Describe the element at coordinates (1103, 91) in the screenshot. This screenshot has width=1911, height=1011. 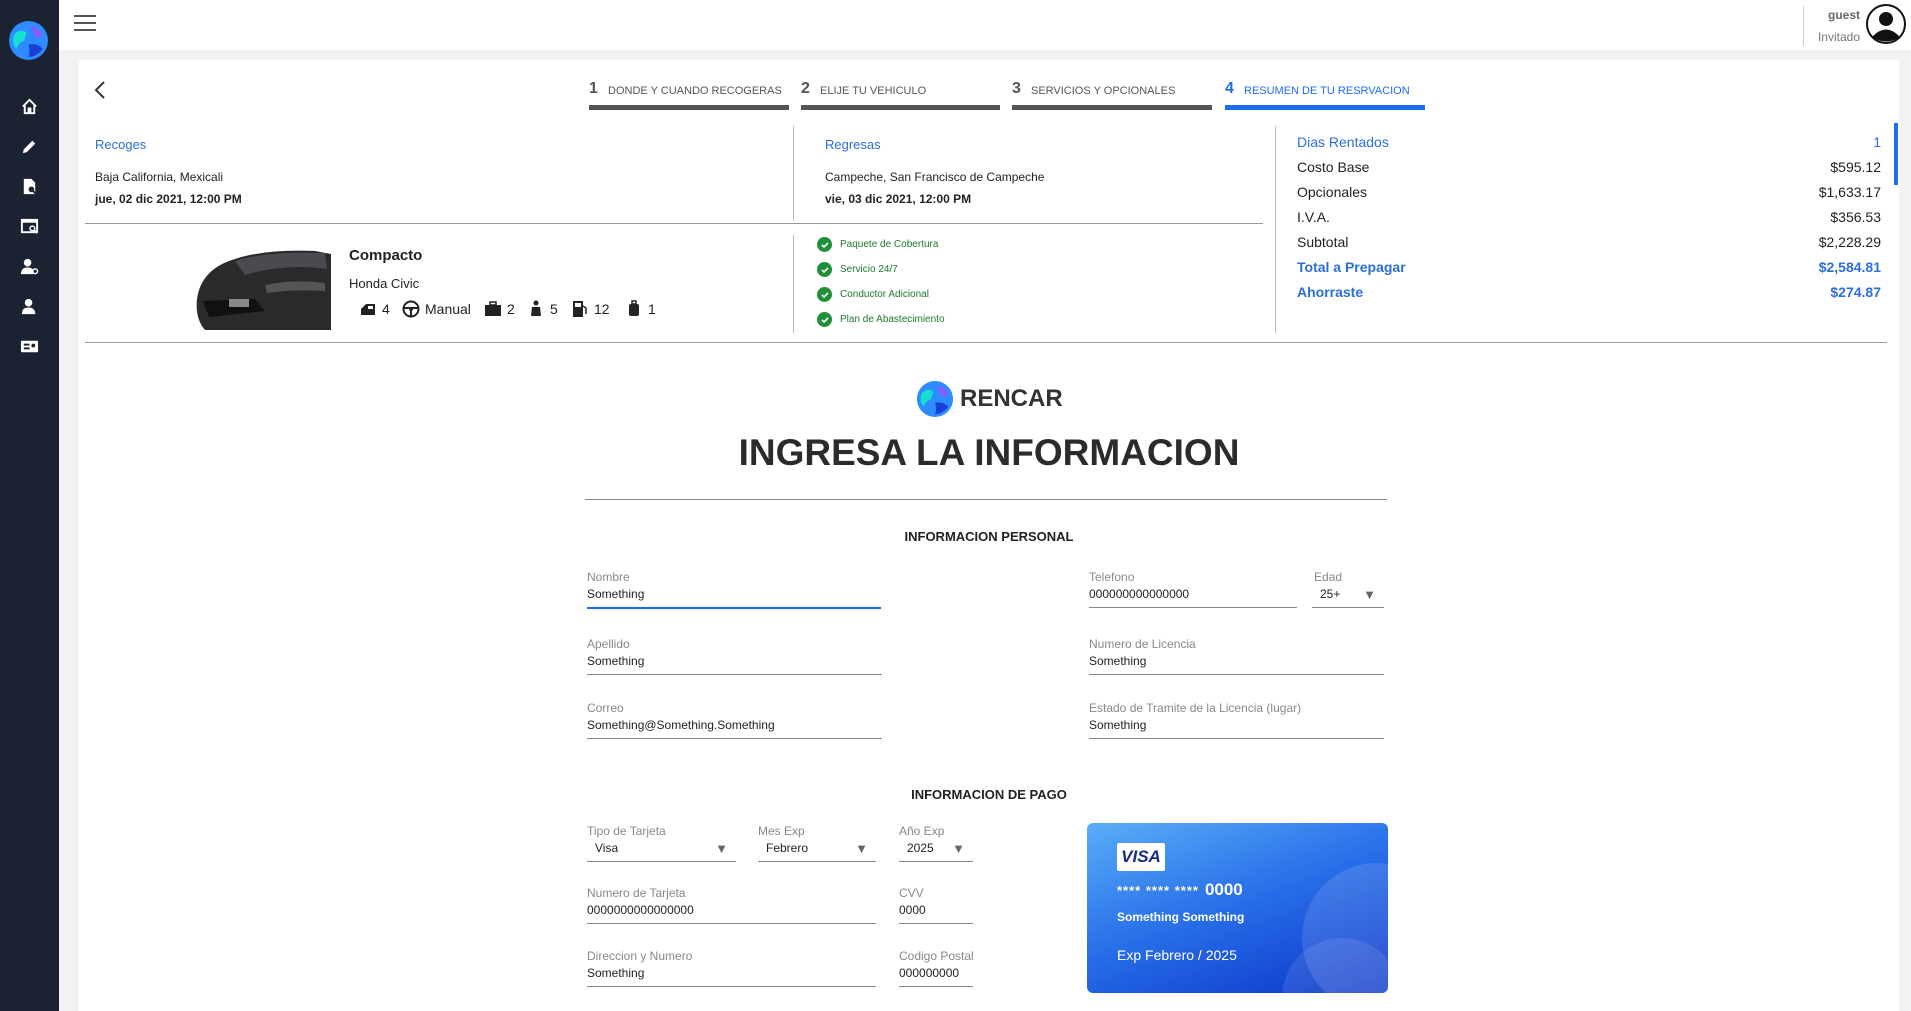
I see `step-label: SERVICIOS Y OPCIONALES` at that location.